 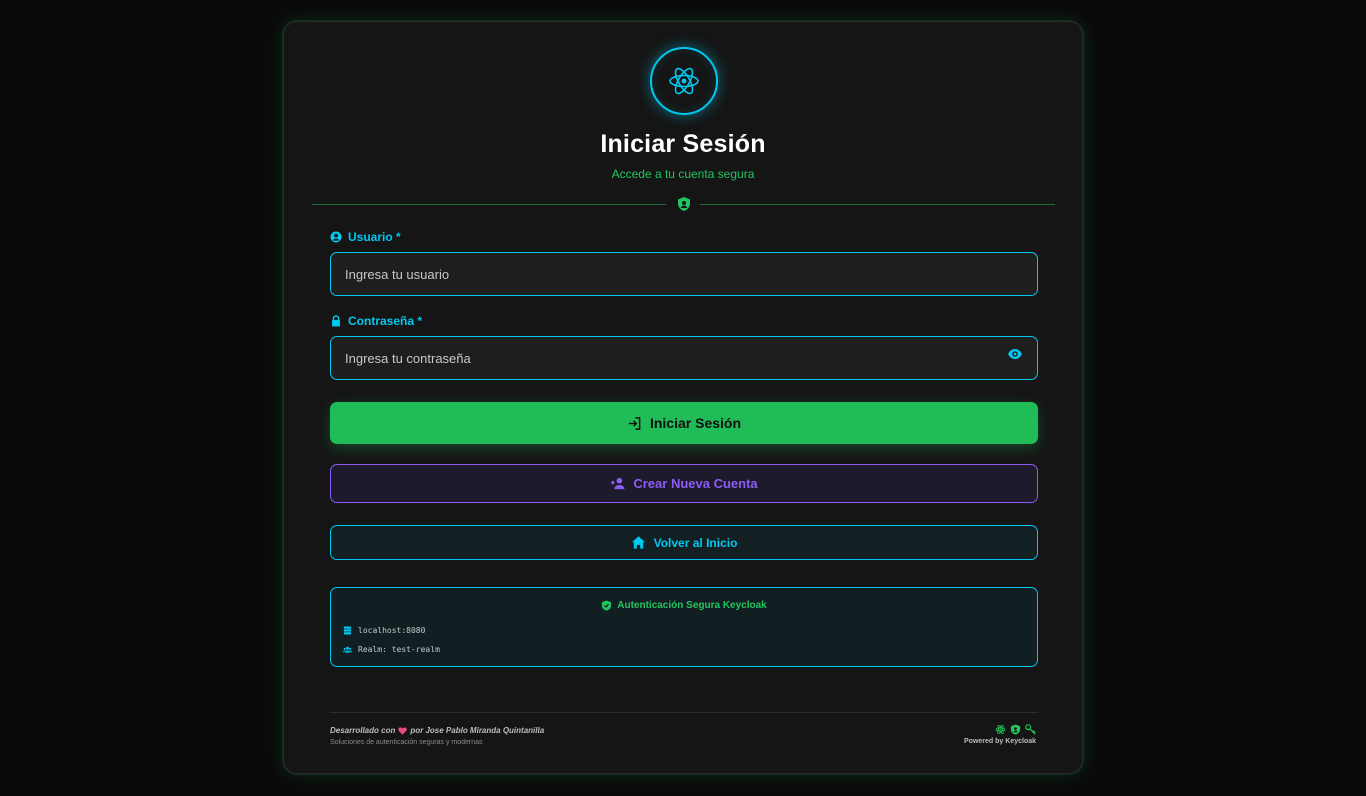 I want to click on footer-powered-block: Powered by Keycloak, so click(x=1000, y=734).